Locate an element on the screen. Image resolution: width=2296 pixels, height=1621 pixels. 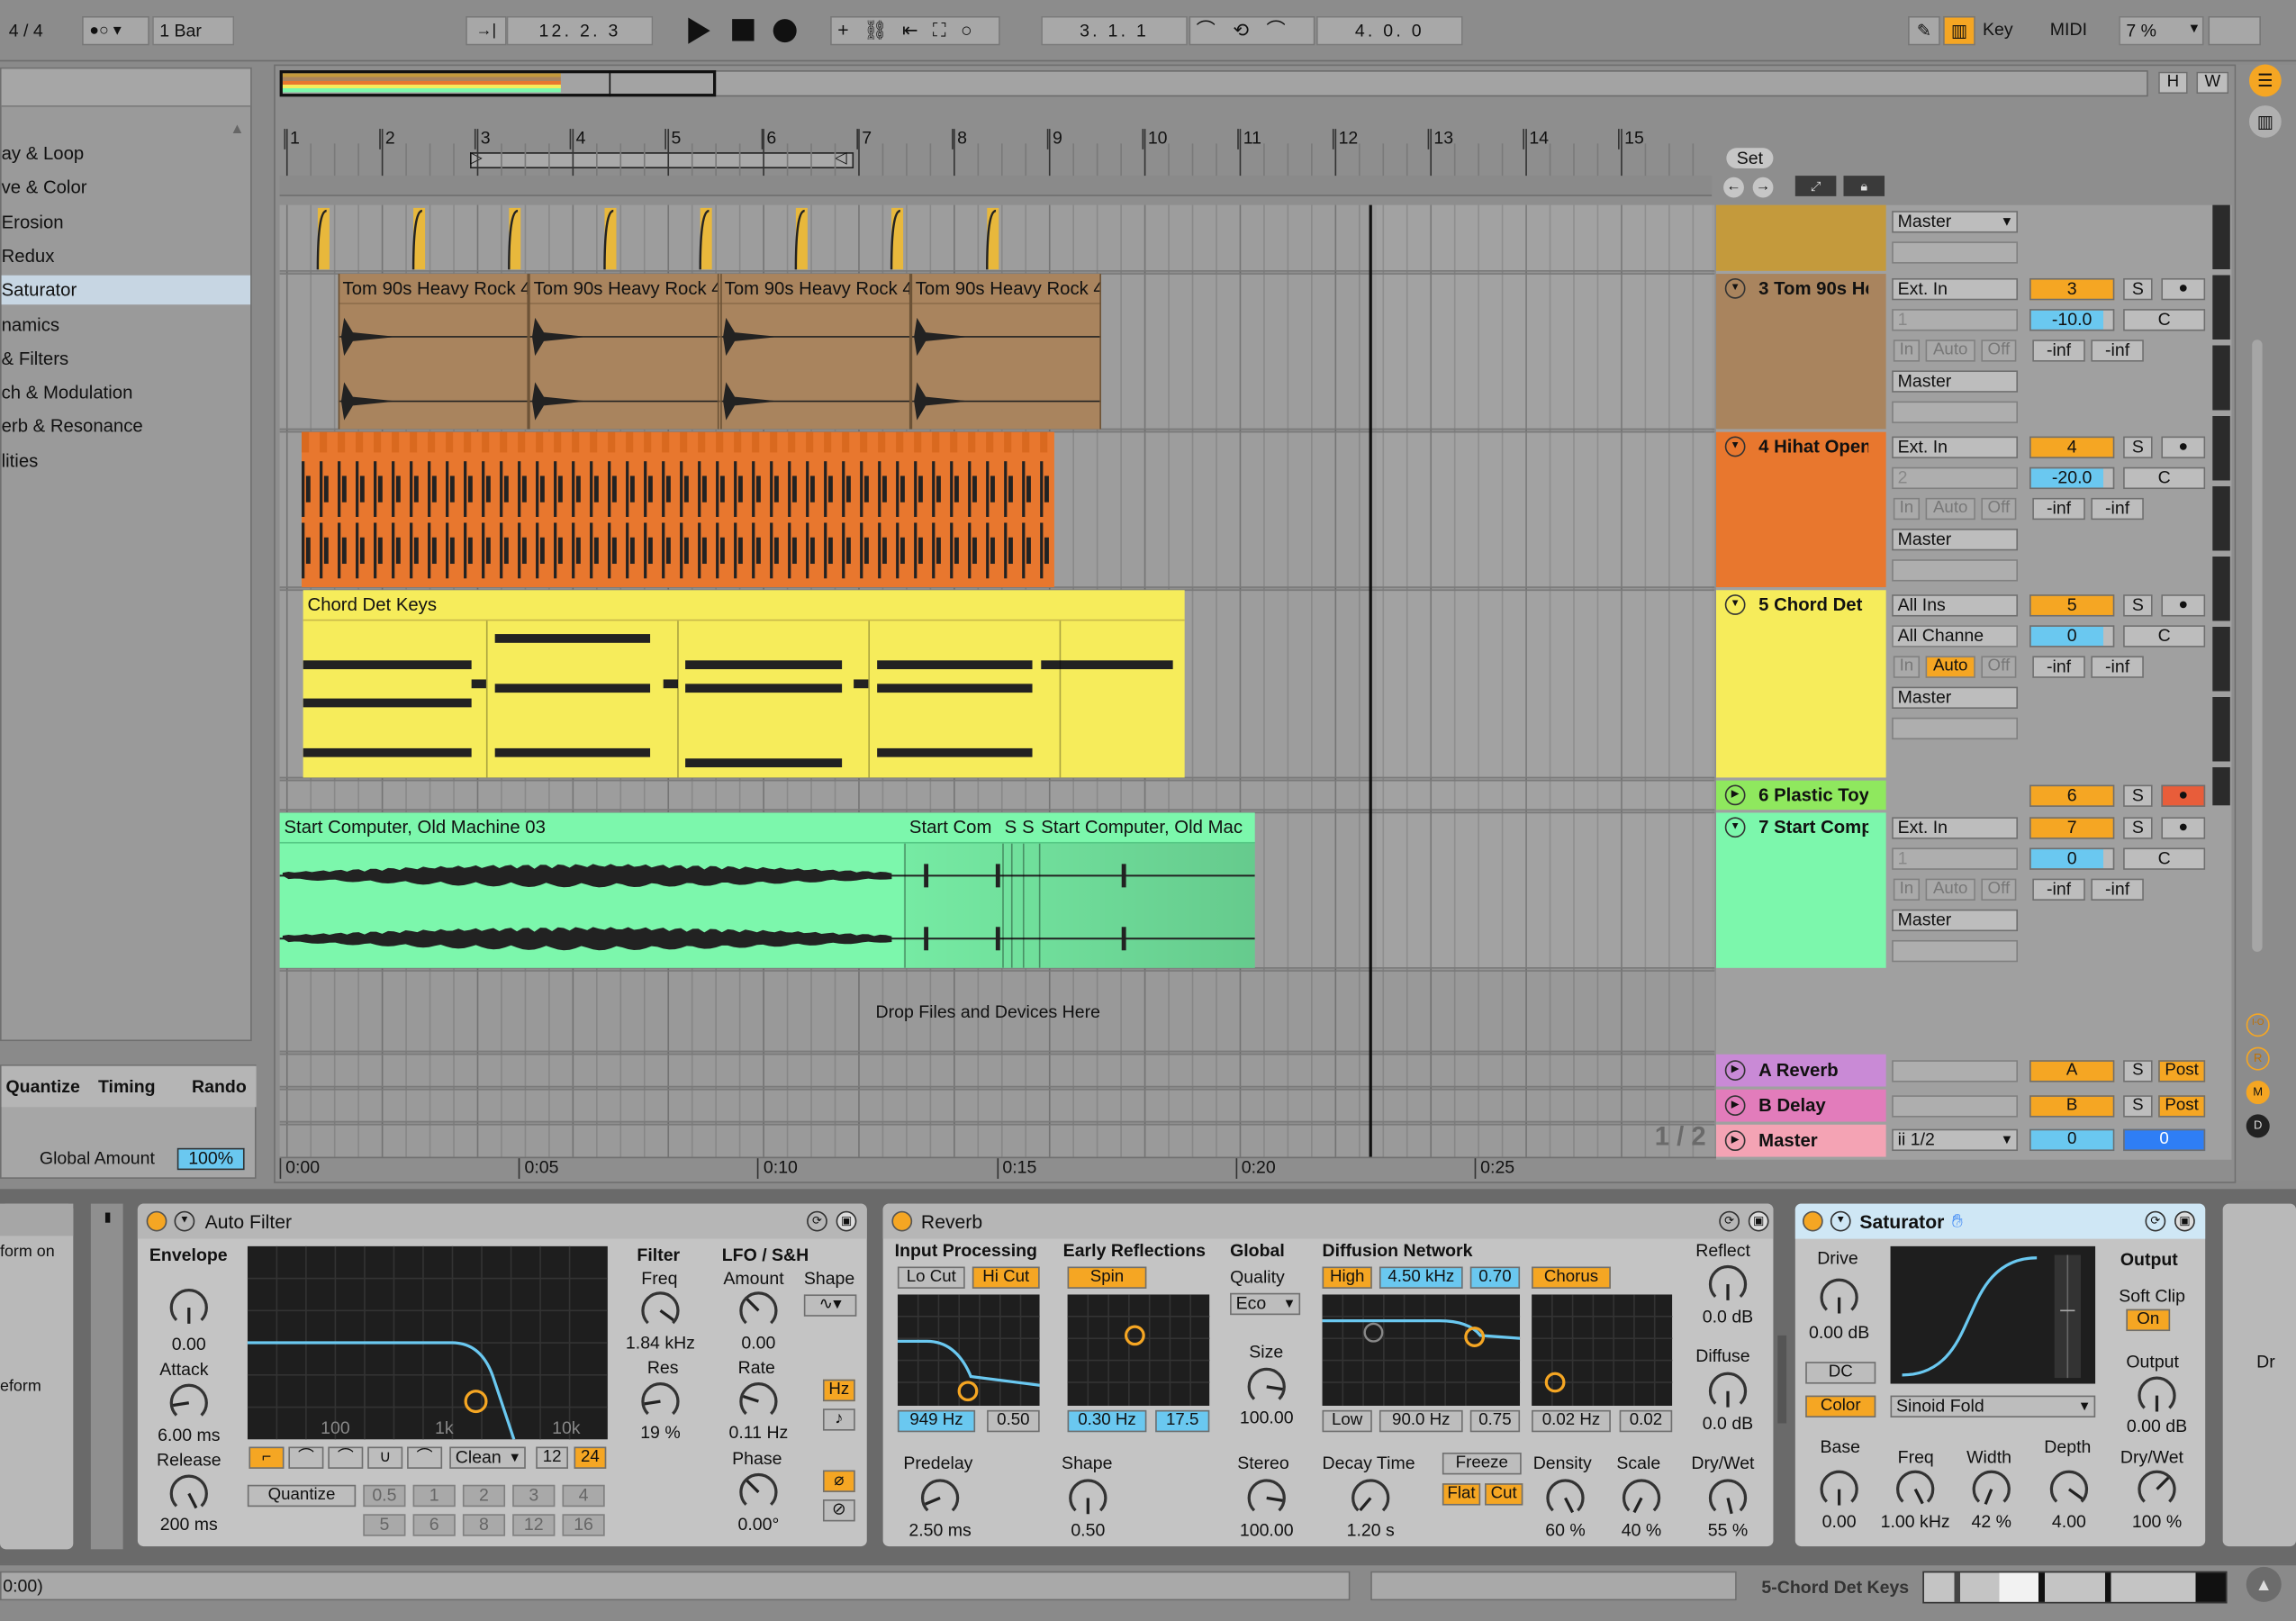
prev-locator-icon: ← is located at coordinates (1733, 187).